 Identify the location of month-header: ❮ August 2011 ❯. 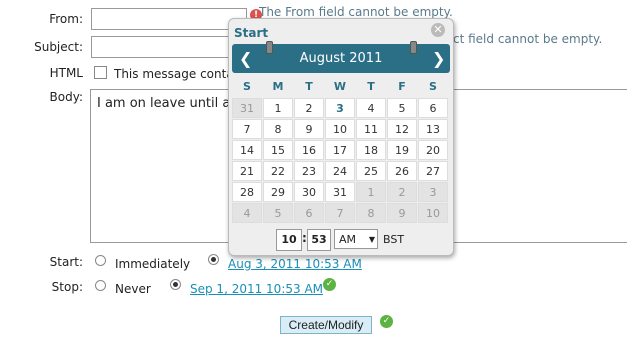
(341, 57).